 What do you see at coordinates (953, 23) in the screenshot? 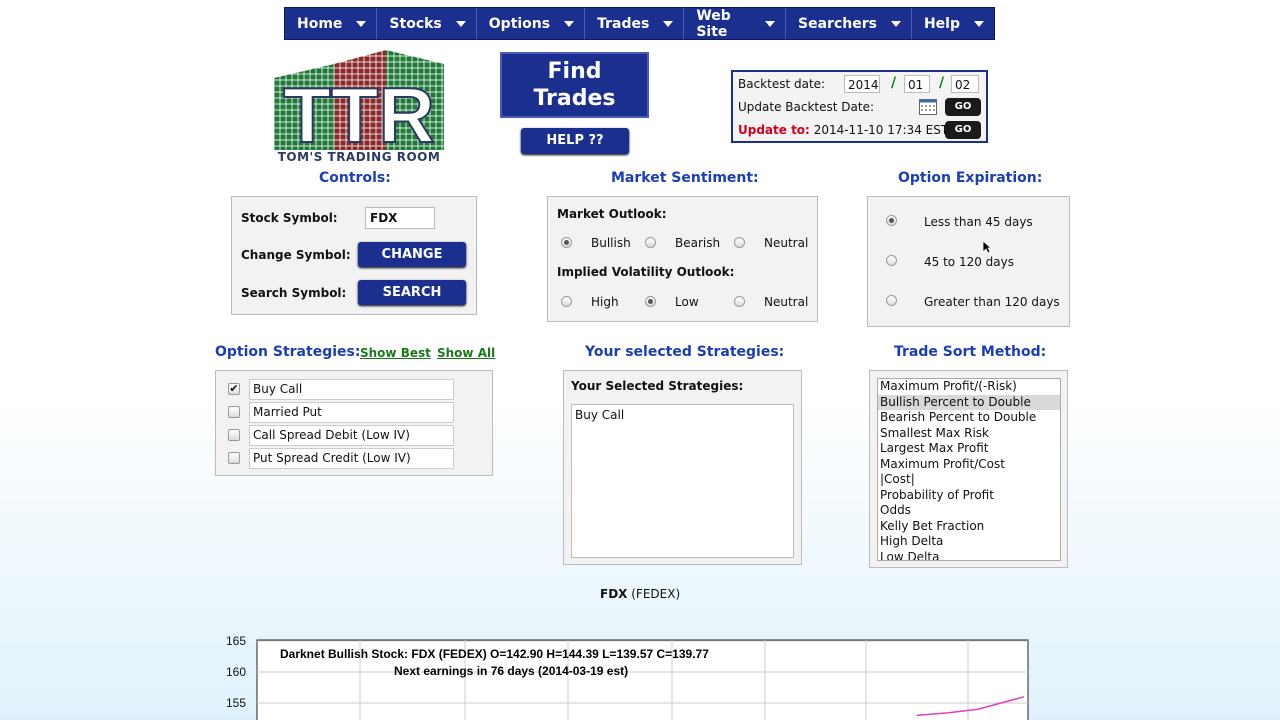
I see `nav-help: Help` at bounding box center [953, 23].